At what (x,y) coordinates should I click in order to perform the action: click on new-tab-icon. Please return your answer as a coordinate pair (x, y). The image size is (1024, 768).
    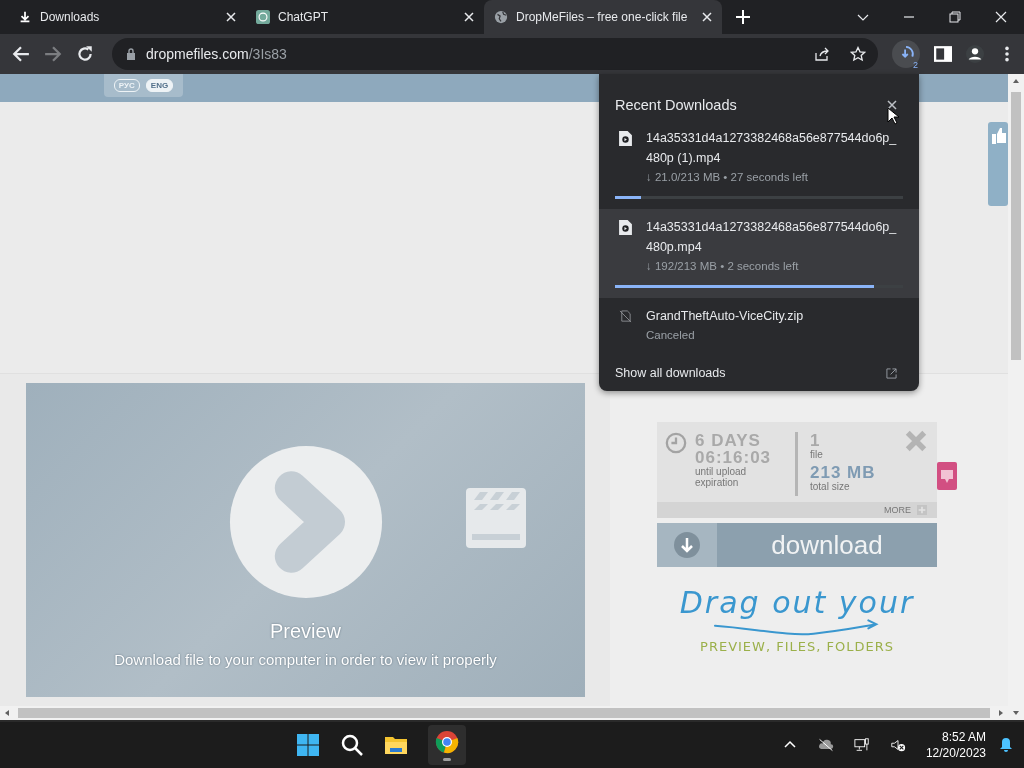
    Looking at the image, I should click on (743, 17).